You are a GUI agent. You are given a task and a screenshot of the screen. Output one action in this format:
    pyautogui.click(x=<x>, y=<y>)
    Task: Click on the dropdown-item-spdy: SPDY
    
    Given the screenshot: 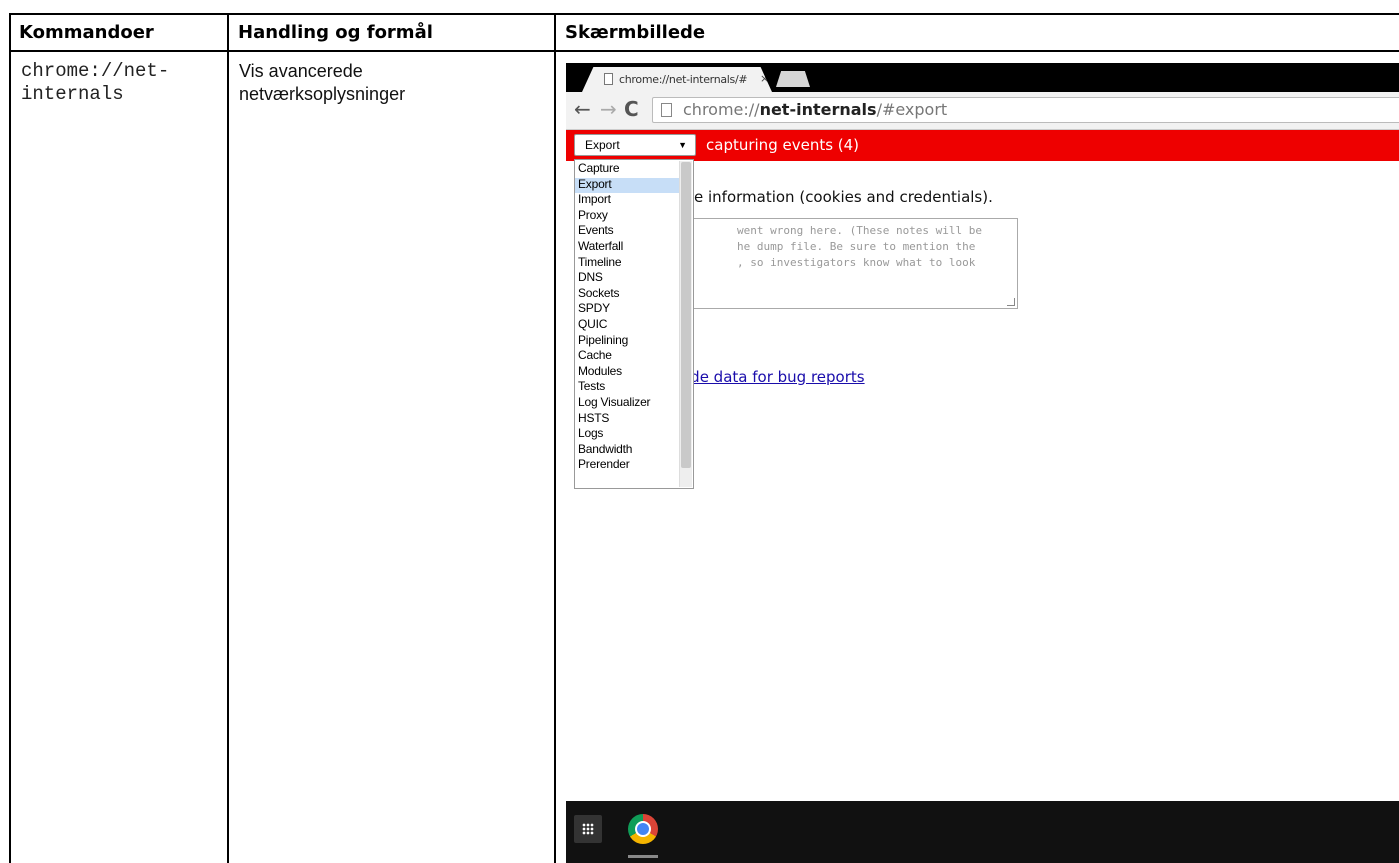 What is the action you would take?
    pyautogui.click(x=627, y=310)
    